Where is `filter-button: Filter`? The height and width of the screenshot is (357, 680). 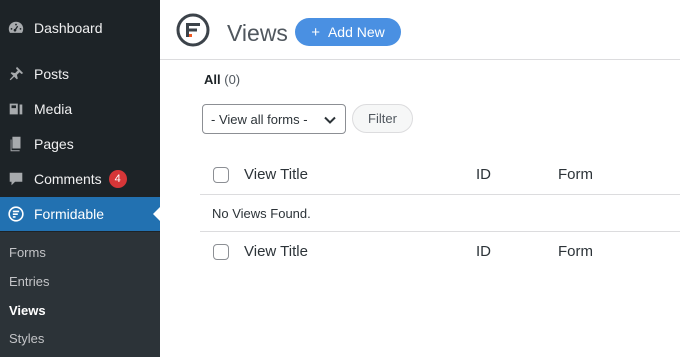 filter-button: Filter is located at coordinates (382, 118).